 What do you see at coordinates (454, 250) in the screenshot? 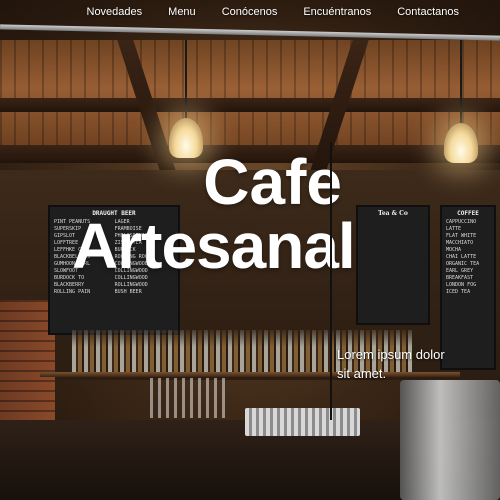
I see `board-line: MOCHA` at bounding box center [454, 250].